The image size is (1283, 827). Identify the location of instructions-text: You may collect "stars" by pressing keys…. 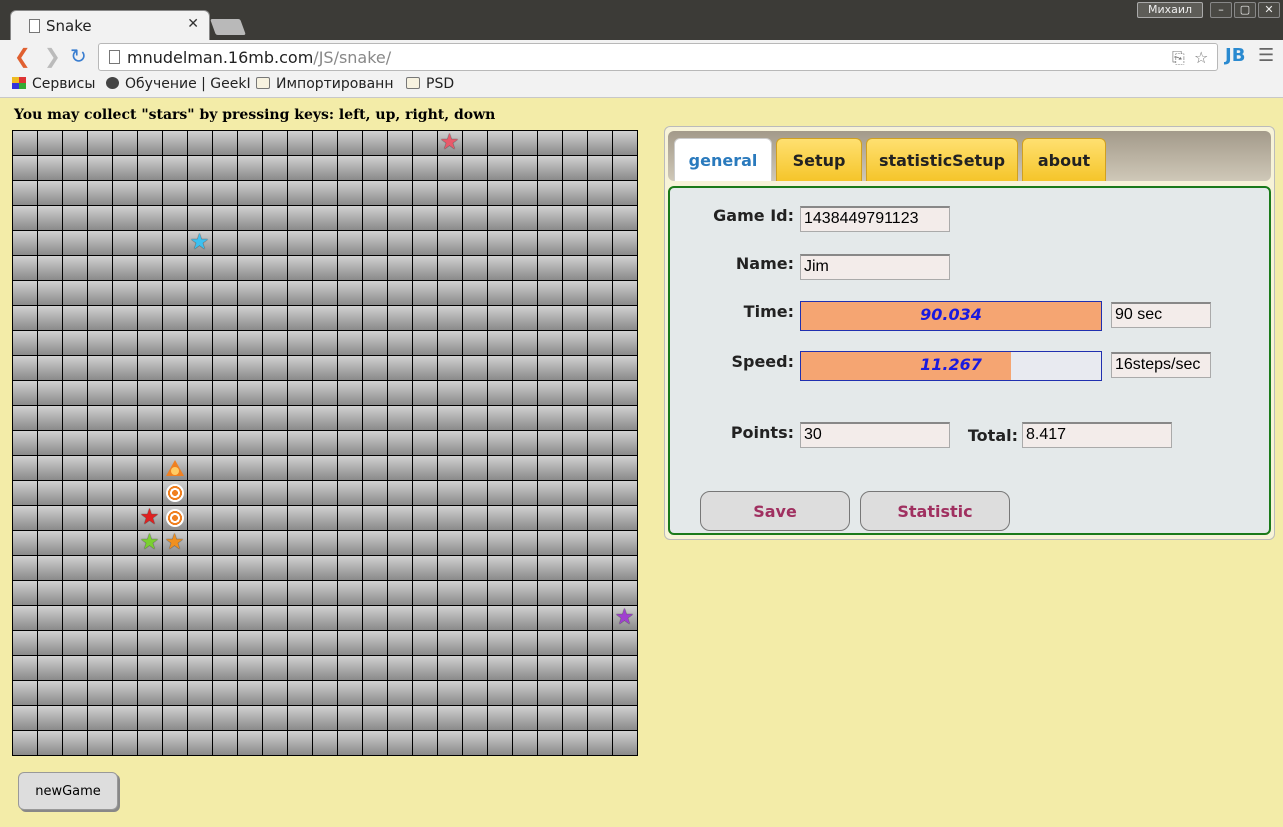
(255, 115).